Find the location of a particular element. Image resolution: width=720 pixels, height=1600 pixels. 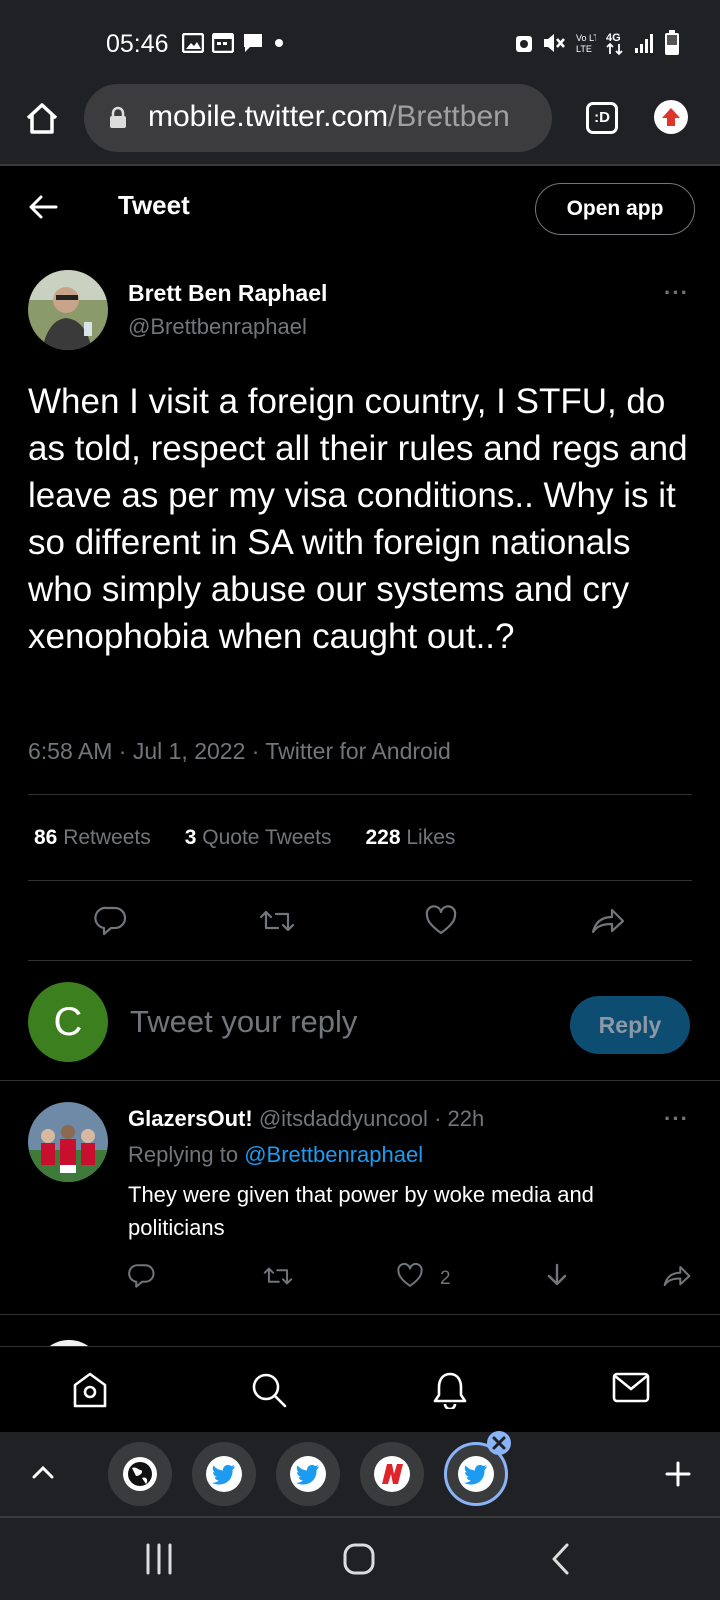

svg-text: LTE is located at coordinates (584, 49).